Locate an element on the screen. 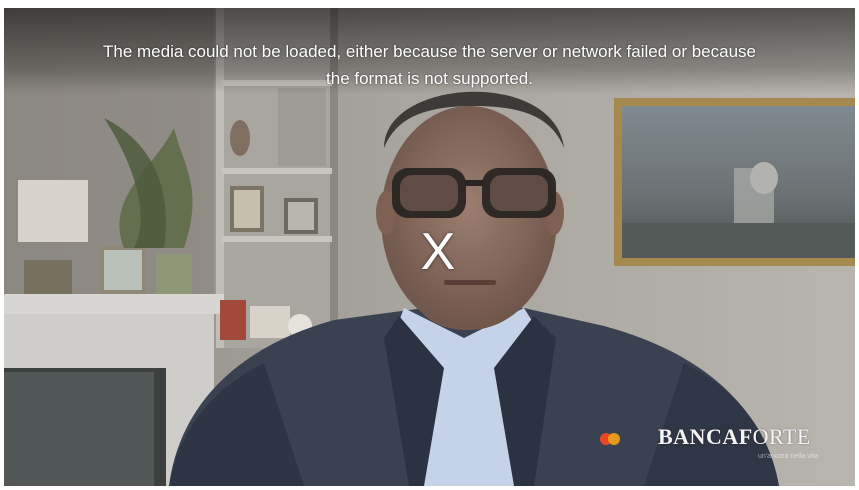 Image resolution: width=859 pixels, height=490 pixels. brand-watermark: BANCAFORTE un'ancora nella vita is located at coordinates (723, 440).